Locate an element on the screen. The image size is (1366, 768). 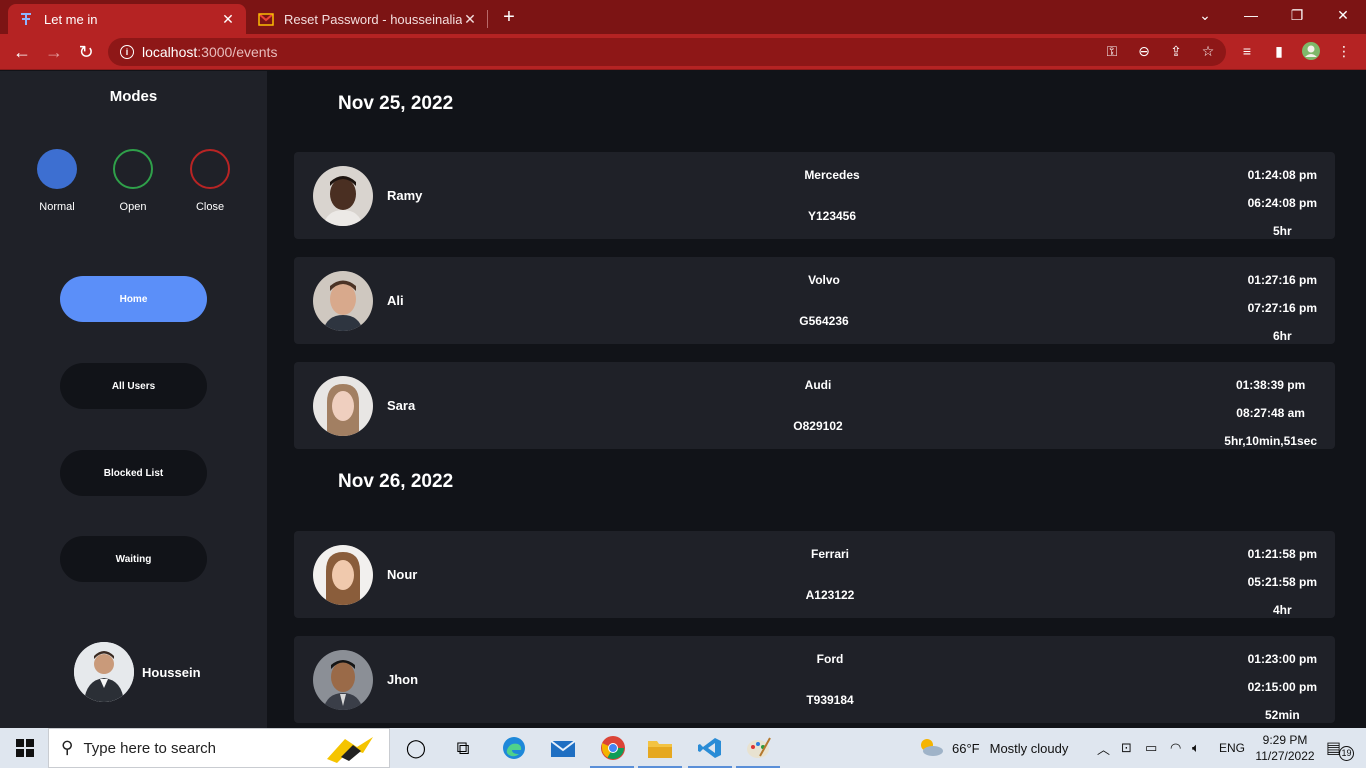
modes-title: Modes is located at coordinates (133, 96).